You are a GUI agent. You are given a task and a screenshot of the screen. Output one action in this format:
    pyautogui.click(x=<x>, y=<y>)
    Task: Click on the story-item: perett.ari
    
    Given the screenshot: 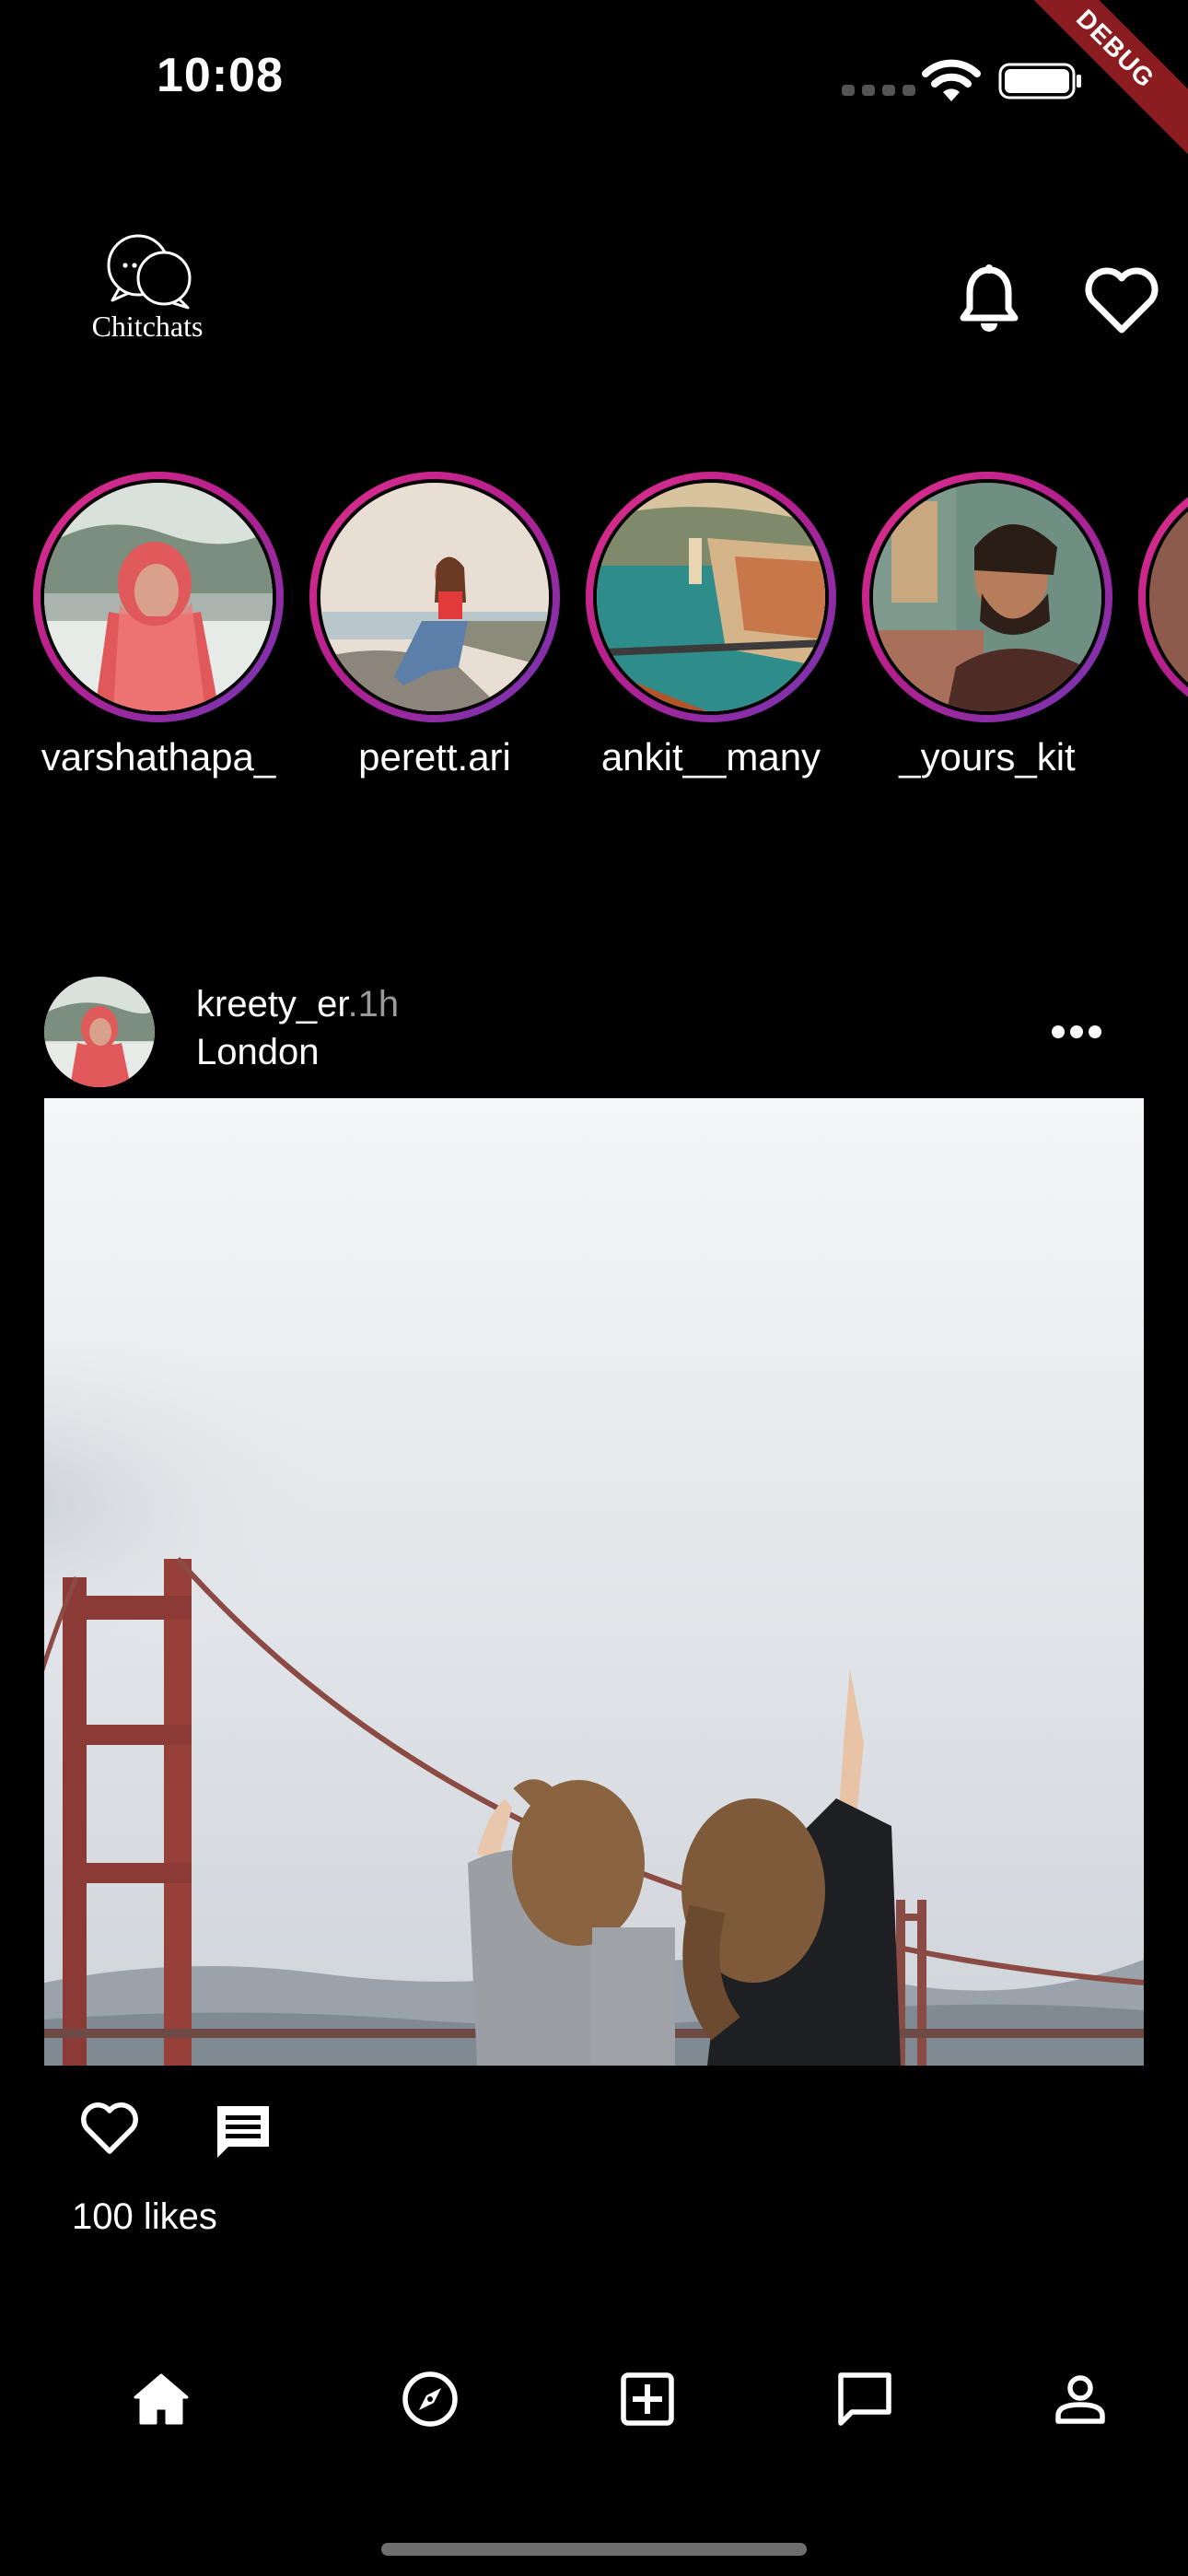 What is the action you would take?
    pyautogui.click(x=434, y=625)
    